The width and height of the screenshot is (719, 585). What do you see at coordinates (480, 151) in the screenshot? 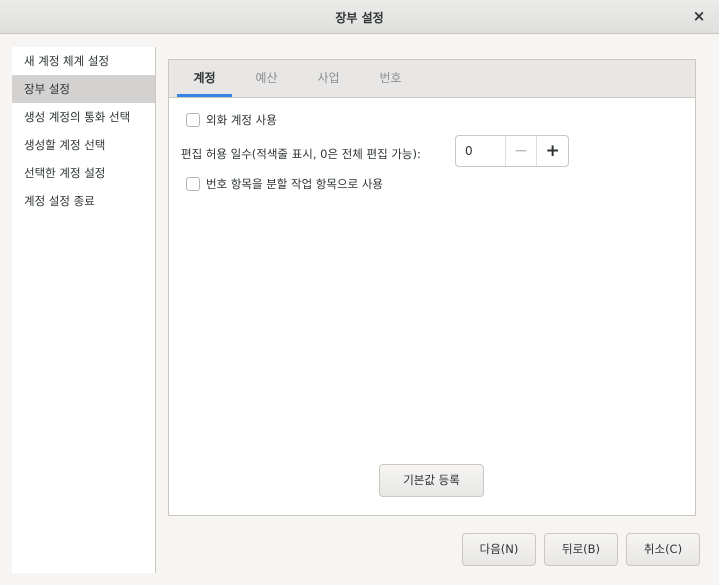
I see `edit-days-value: 0` at bounding box center [480, 151].